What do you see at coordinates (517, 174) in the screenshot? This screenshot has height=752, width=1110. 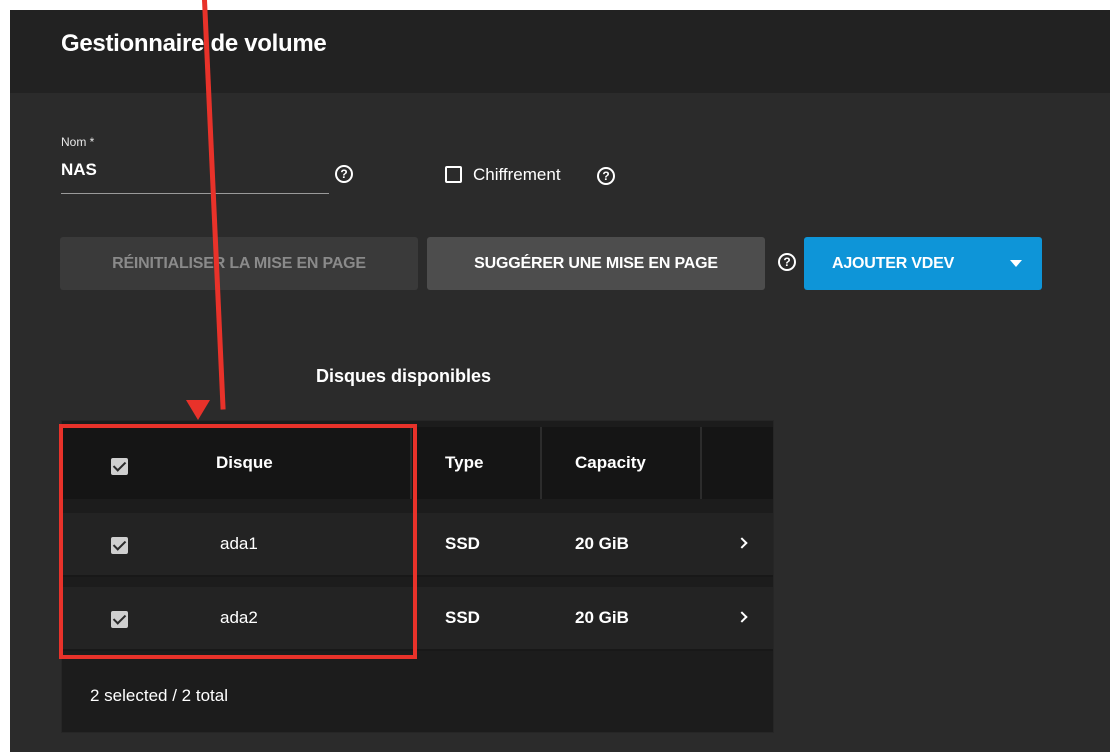 I see `encryption-label: Chiffrement` at bounding box center [517, 174].